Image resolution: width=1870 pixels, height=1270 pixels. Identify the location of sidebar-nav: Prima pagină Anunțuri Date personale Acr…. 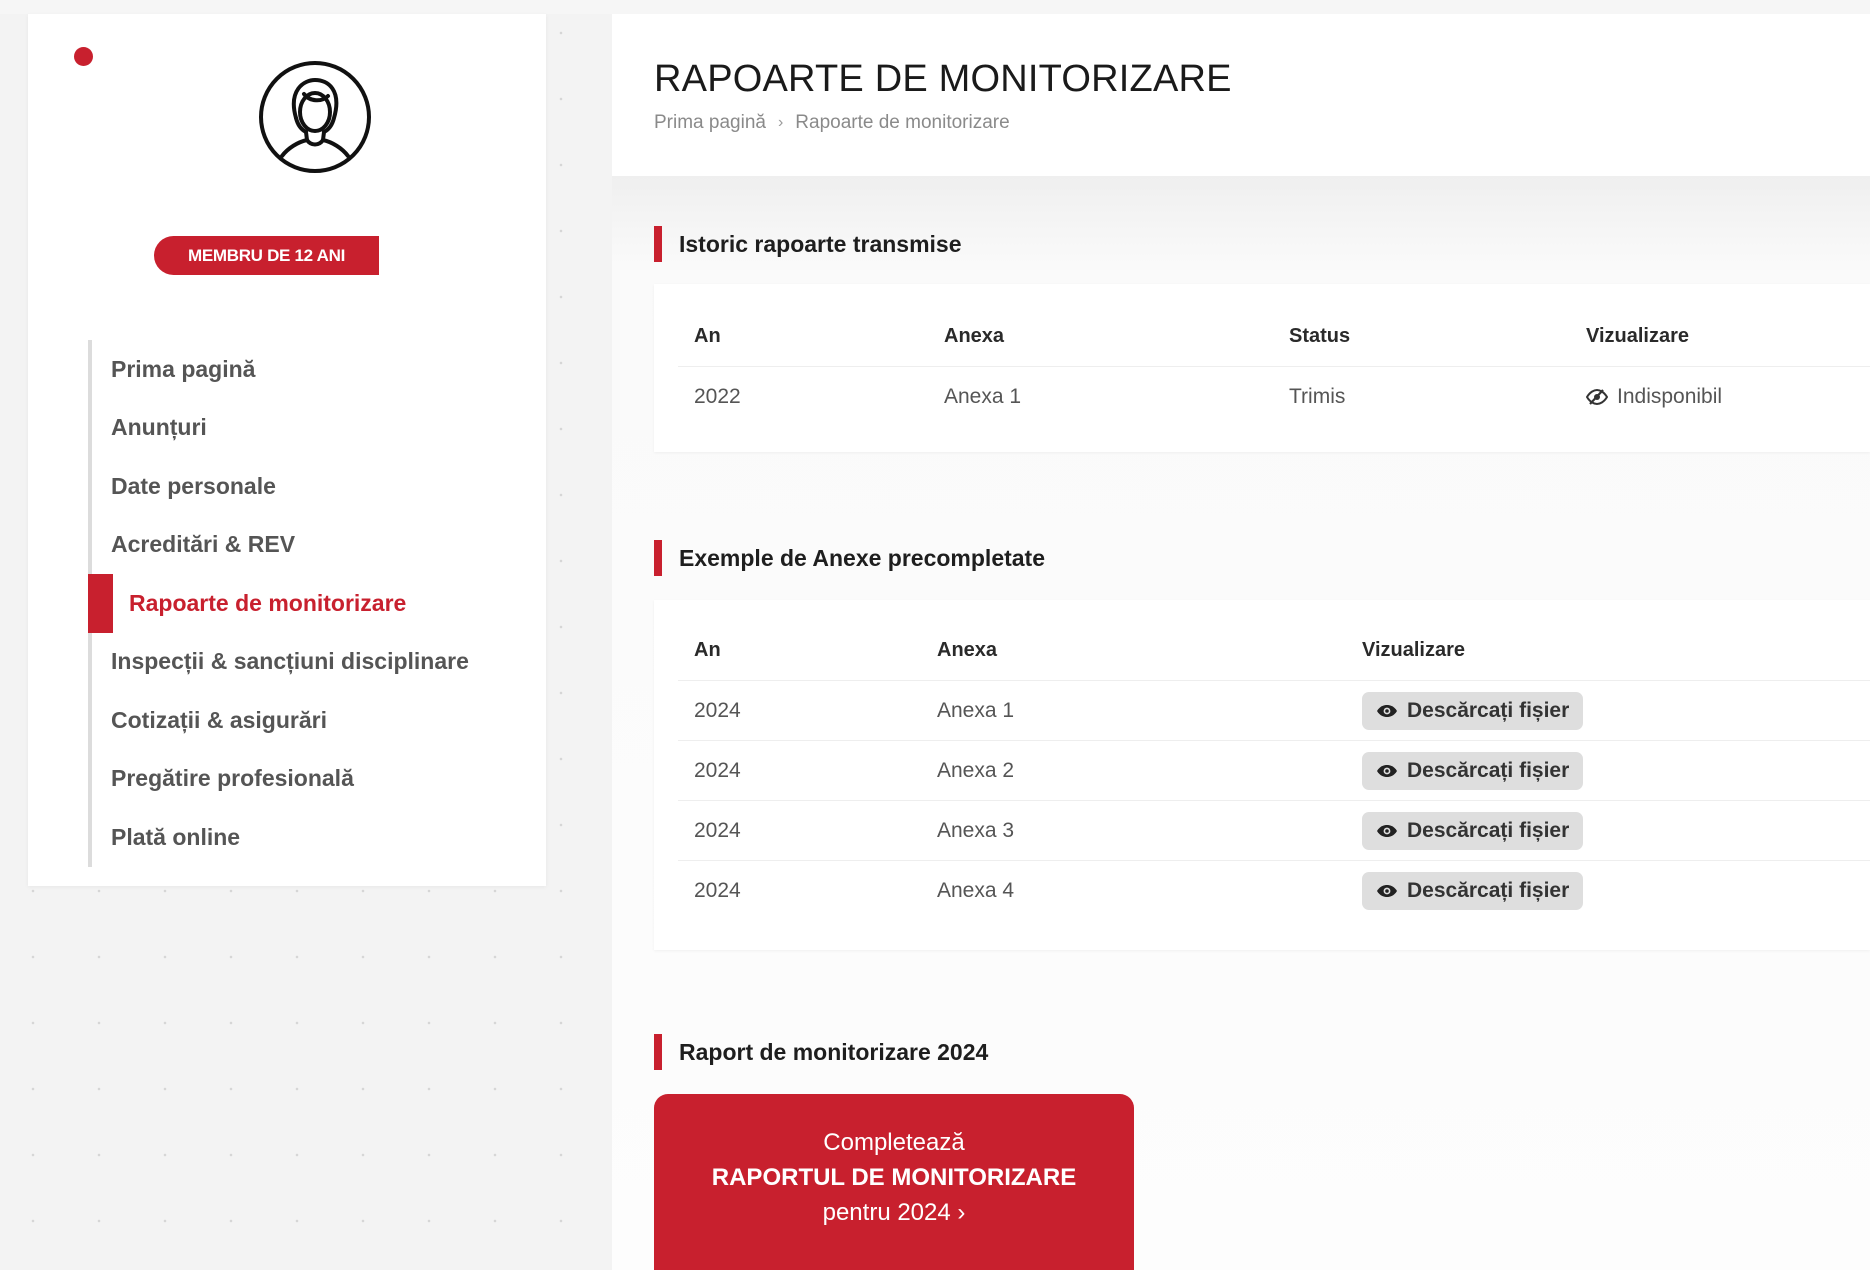
(323, 603).